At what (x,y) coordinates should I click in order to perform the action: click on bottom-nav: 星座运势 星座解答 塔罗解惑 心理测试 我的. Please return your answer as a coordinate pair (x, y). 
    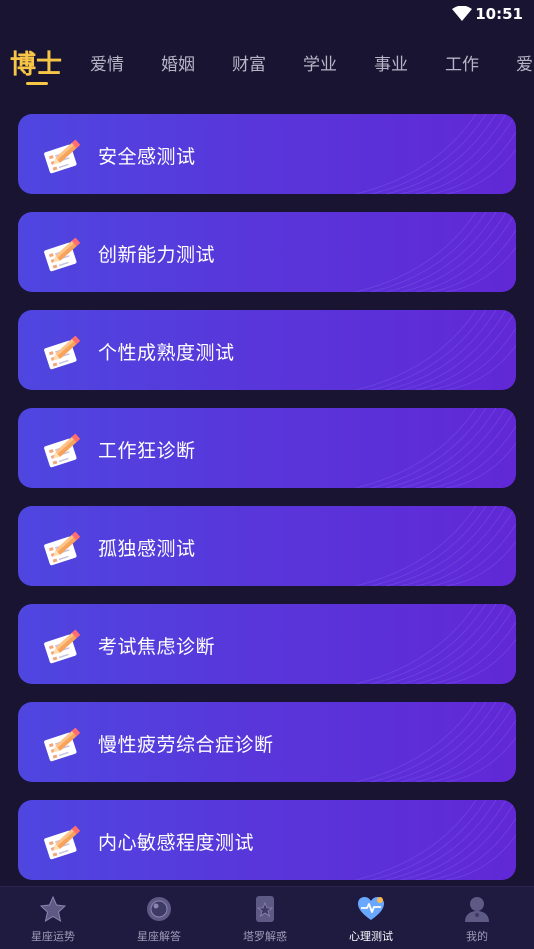
    Looking at the image, I should click on (267, 917).